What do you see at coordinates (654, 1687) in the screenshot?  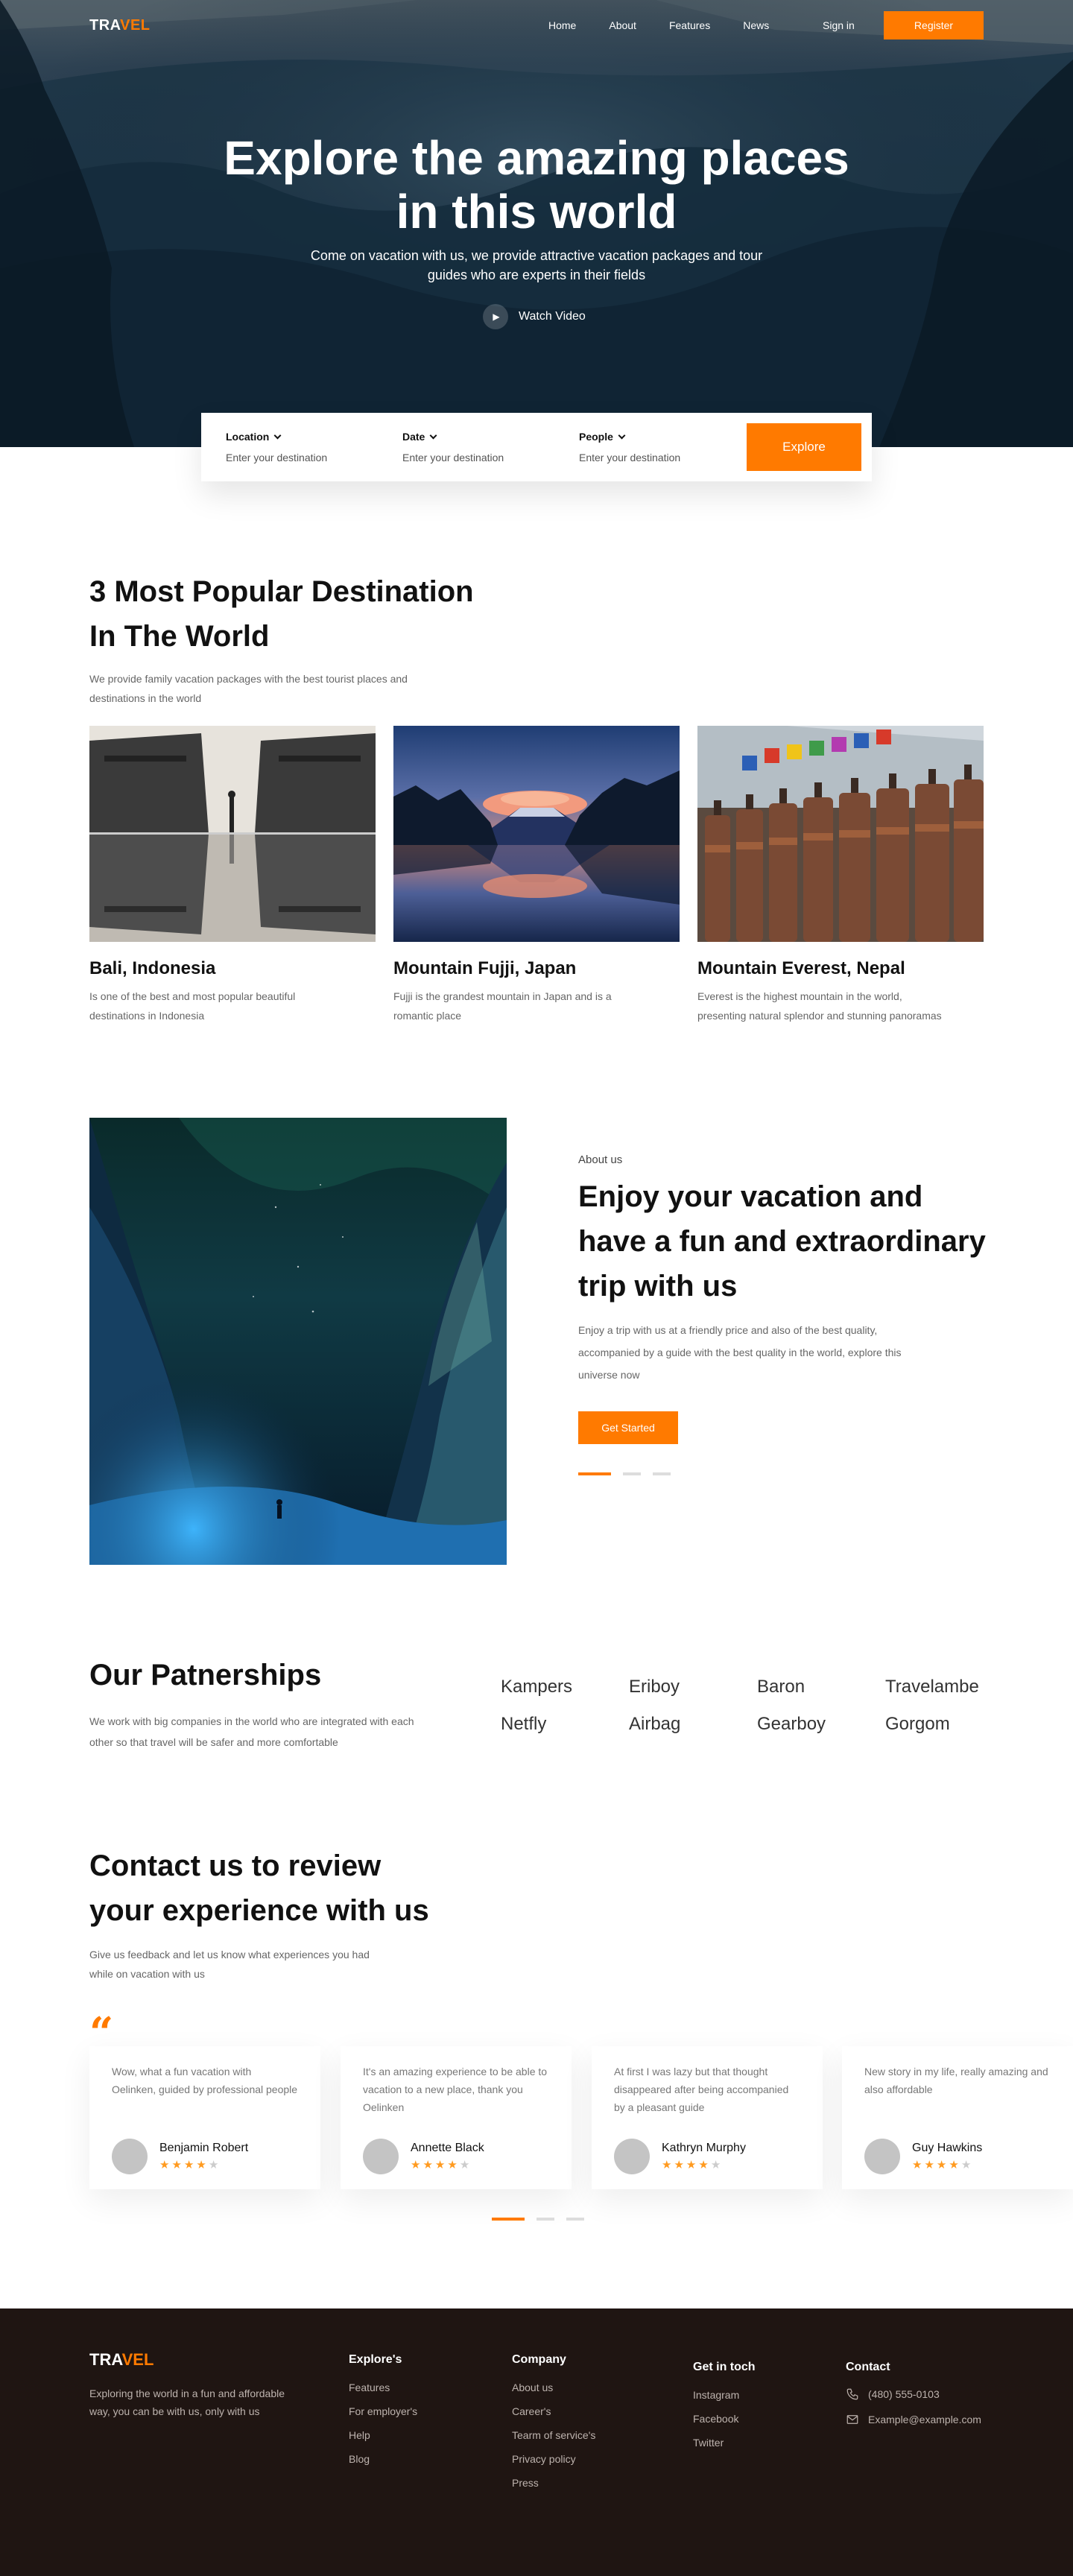 I see `partner-logo: Eriboy` at bounding box center [654, 1687].